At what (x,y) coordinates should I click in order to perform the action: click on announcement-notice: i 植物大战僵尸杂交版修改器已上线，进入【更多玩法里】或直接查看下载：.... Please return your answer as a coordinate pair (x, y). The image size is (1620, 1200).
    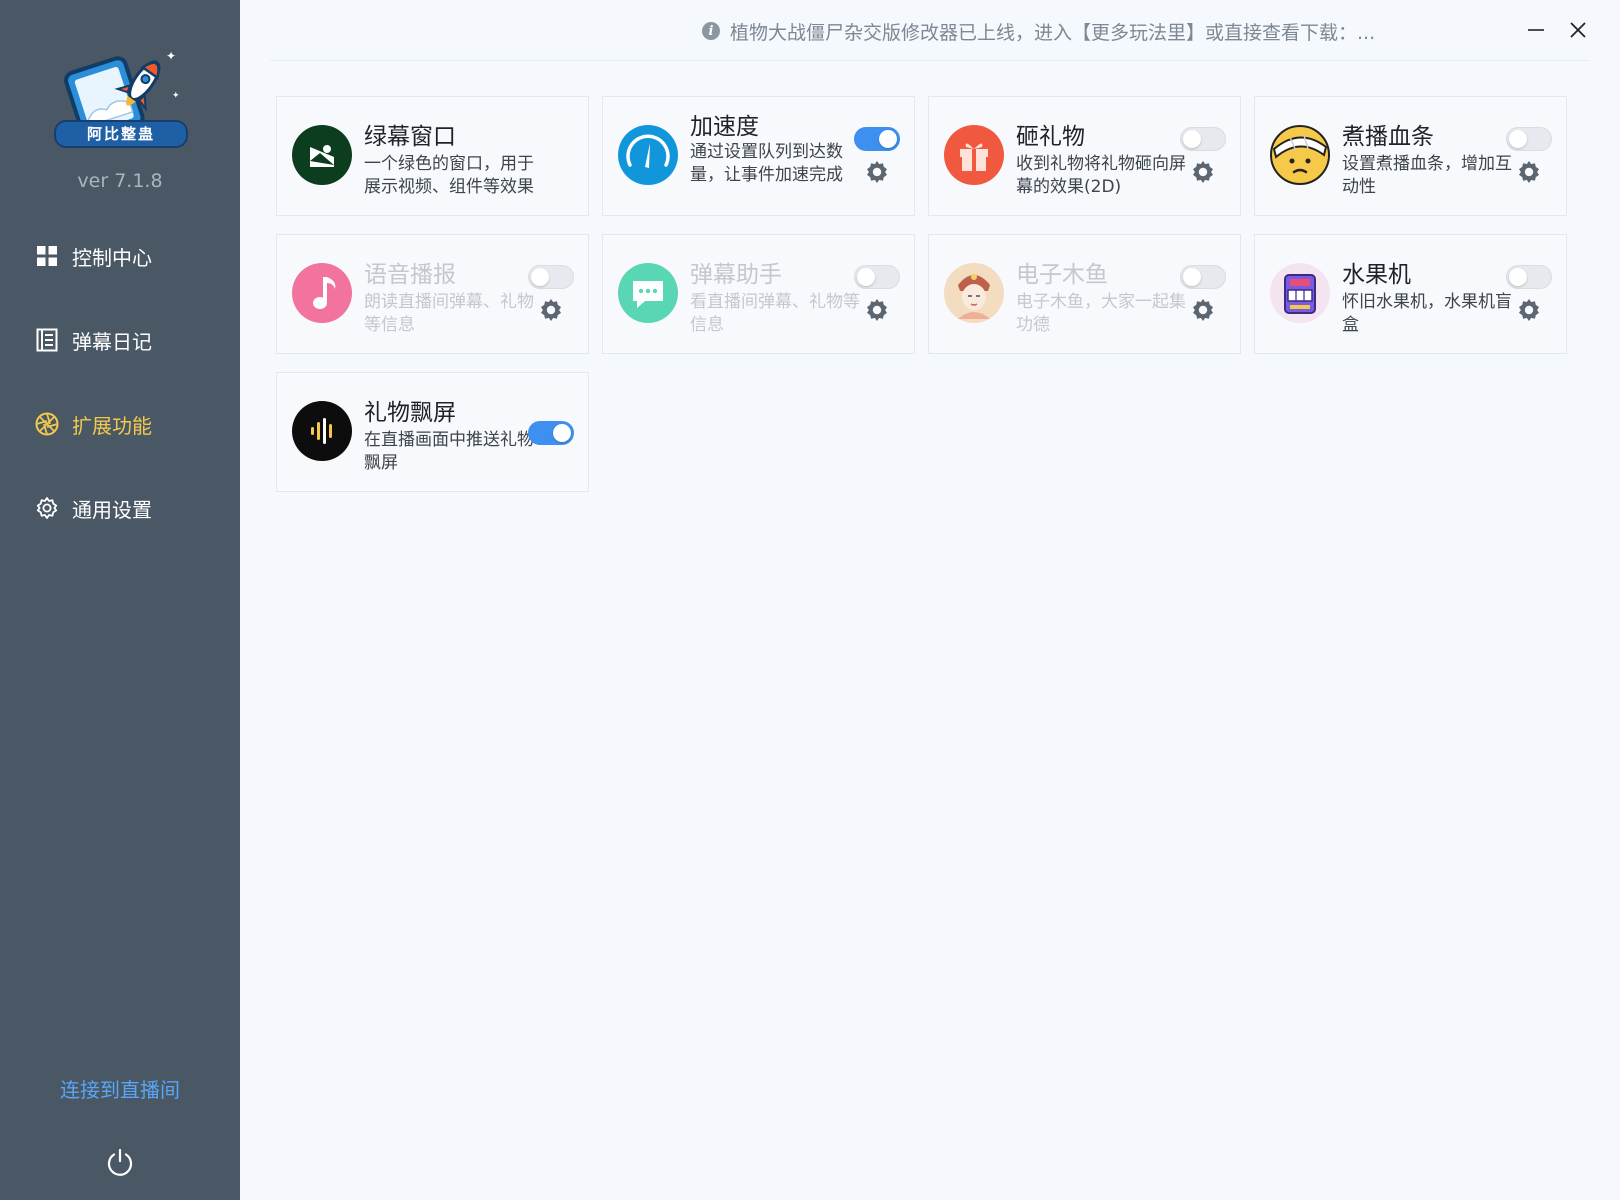
    Looking at the image, I should click on (1112, 31).